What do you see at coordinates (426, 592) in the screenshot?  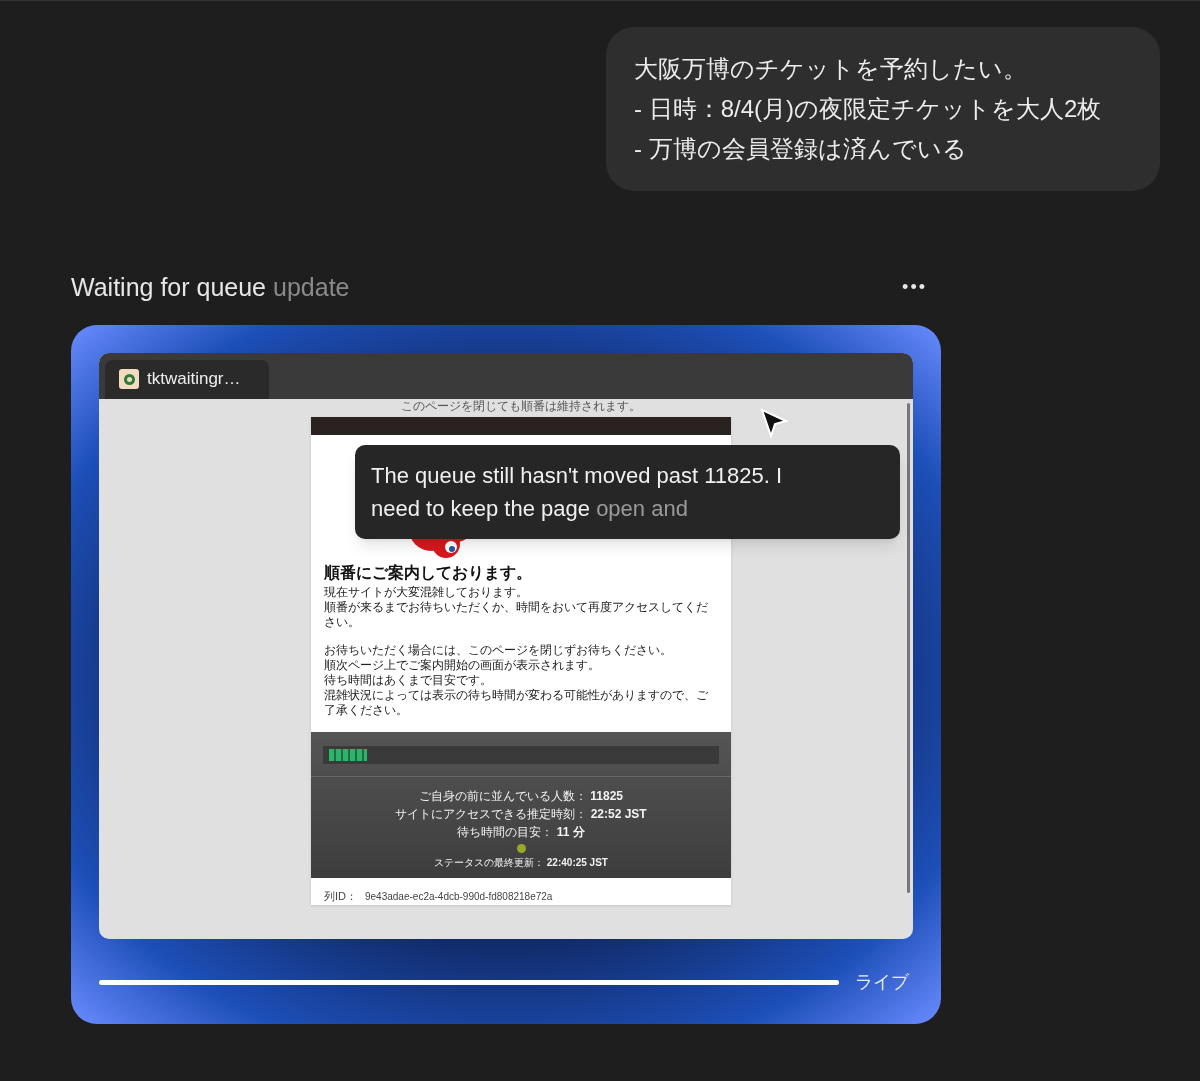 I see `page-text: 現在サイトが大変混雑しております。` at bounding box center [426, 592].